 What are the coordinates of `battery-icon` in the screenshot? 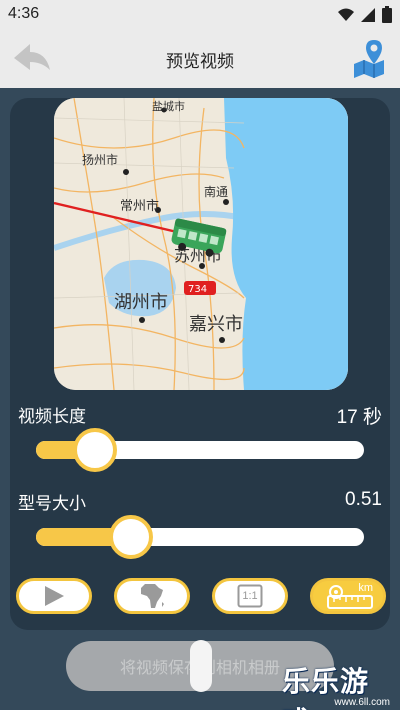 It's located at (387, 14).